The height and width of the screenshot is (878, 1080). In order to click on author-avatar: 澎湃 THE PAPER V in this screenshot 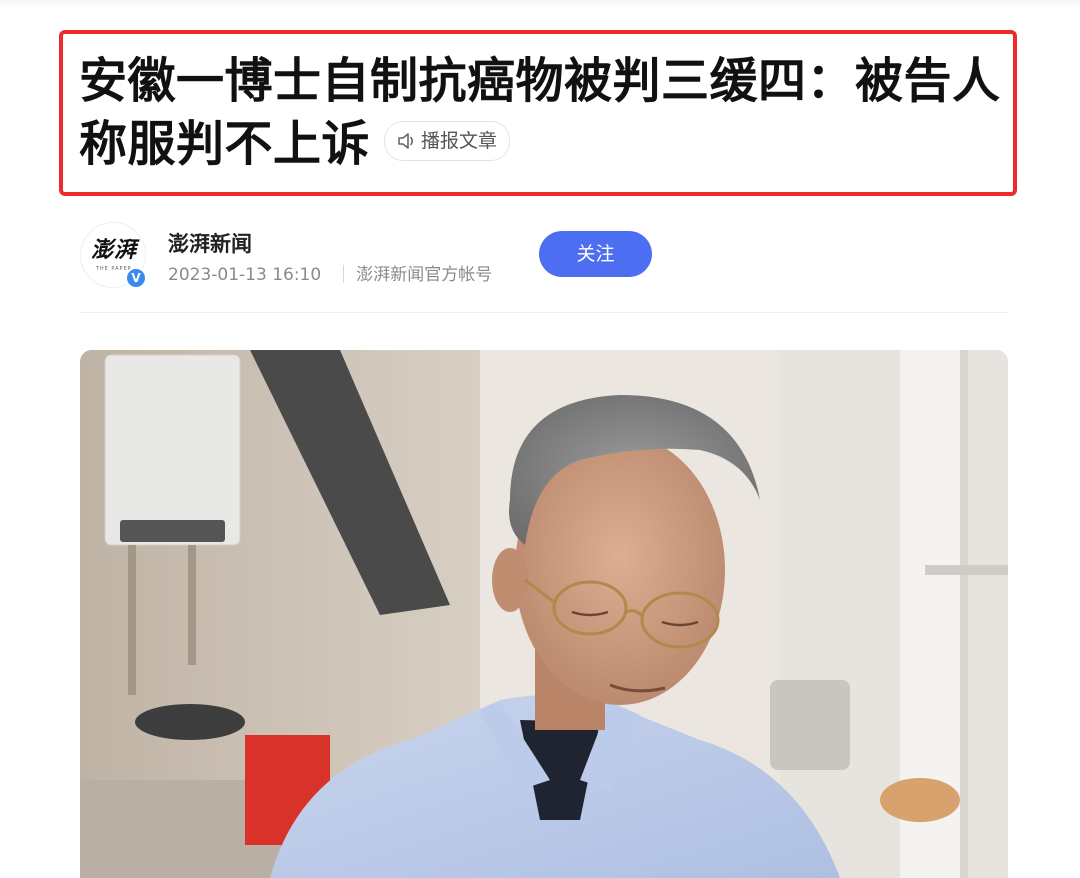, I will do `click(113, 255)`.